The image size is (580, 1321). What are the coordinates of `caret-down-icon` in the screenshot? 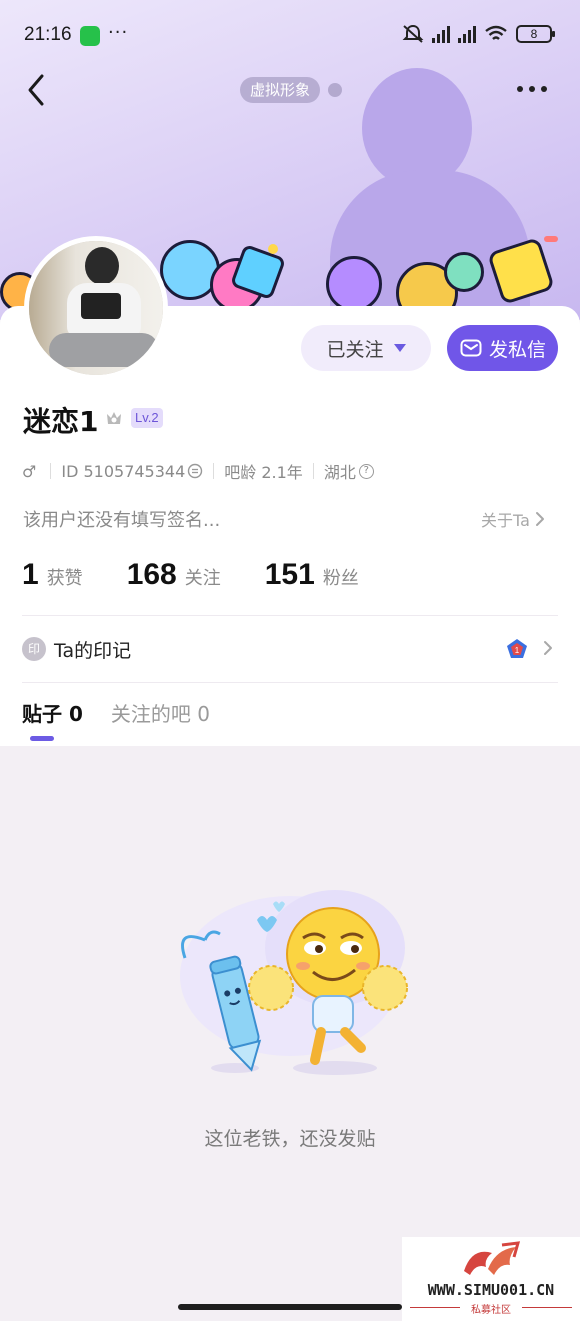 It's located at (399, 348).